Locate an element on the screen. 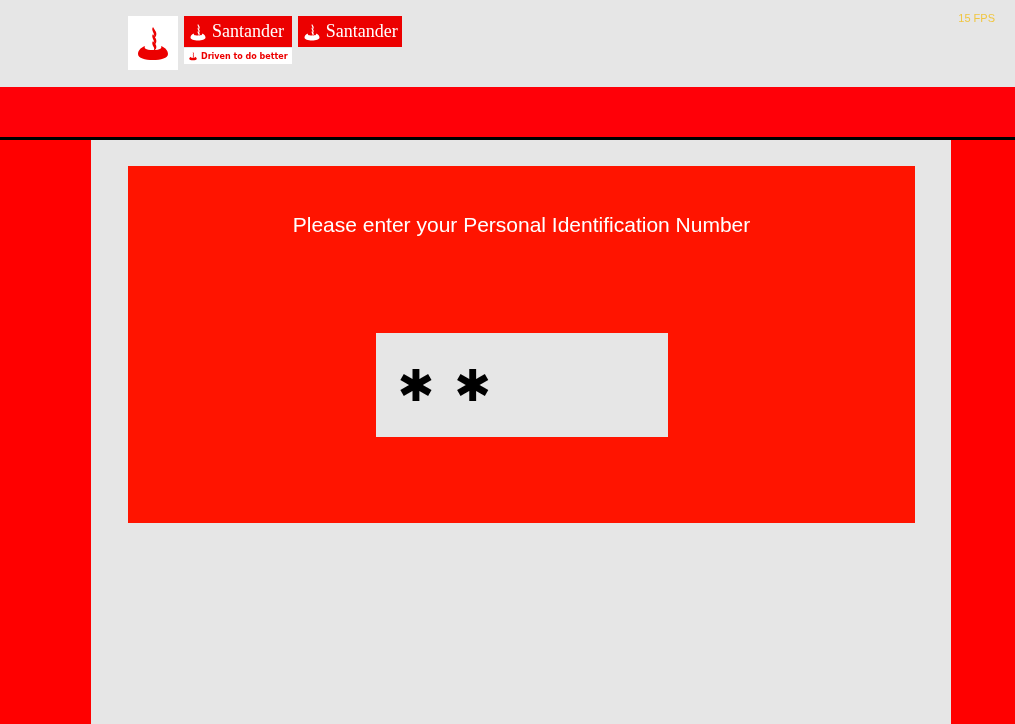 The height and width of the screenshot is (724, 1015). pin-field: ✱✱ is located at coordinates (521, 385).